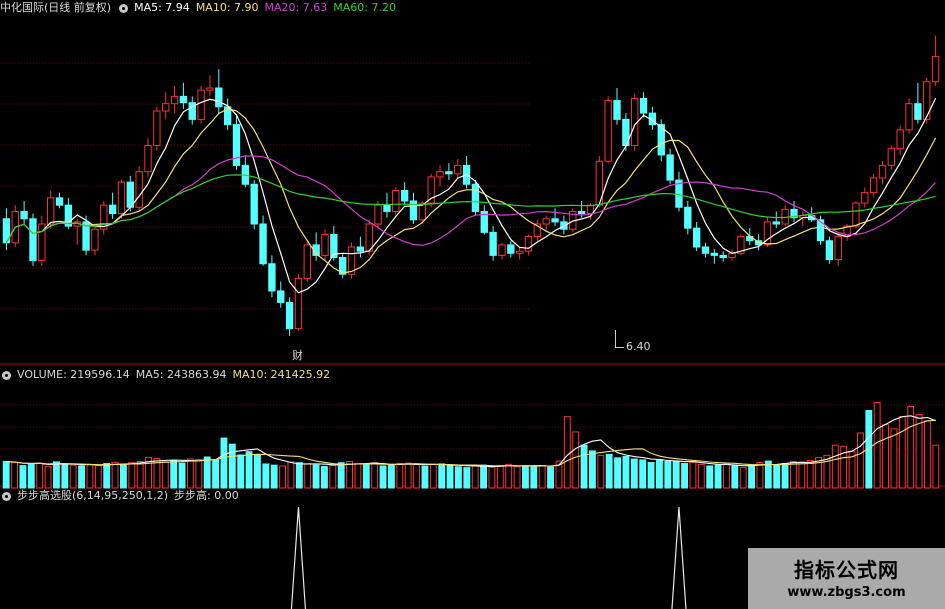 This screenshot has height=609, width=945. What do you see at coordinates (364, 7) in the screenshot?
I see `ma60-label: MA60: 7.20` at bounding box center [364, 7].